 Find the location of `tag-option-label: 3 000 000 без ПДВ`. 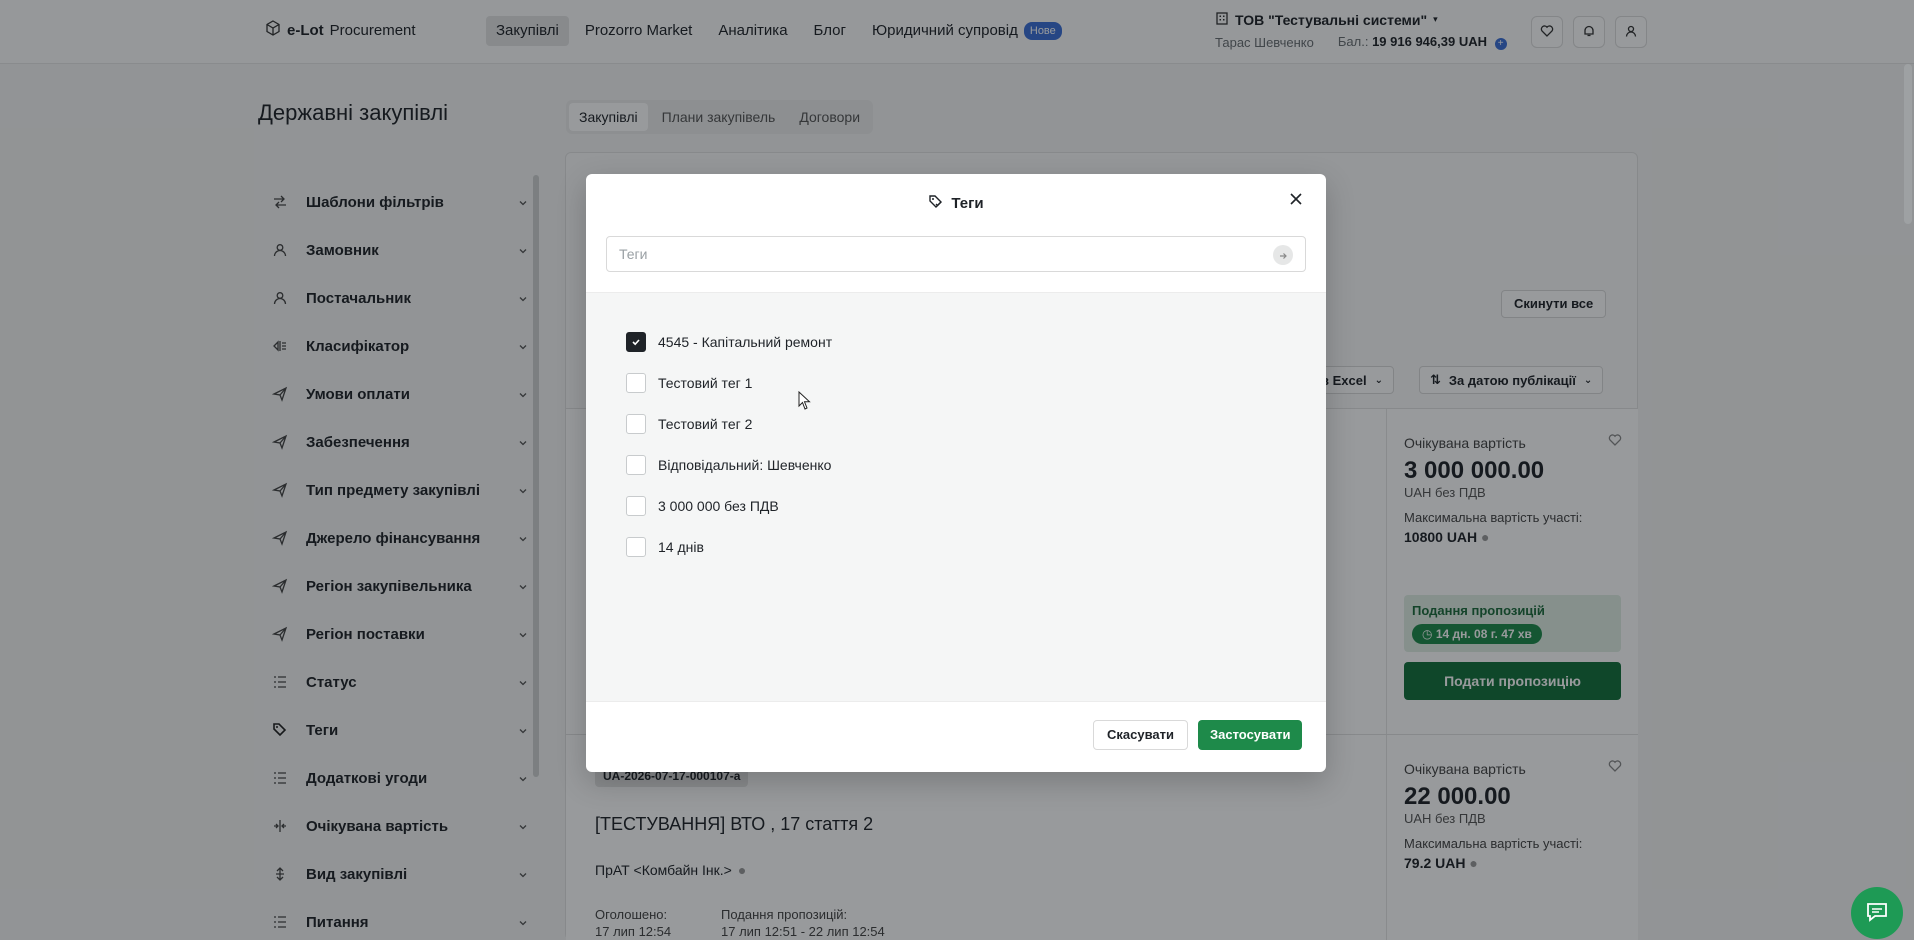

tag-option-label: 3 000 000 без ПДВ is located at coordinates (718, 505).